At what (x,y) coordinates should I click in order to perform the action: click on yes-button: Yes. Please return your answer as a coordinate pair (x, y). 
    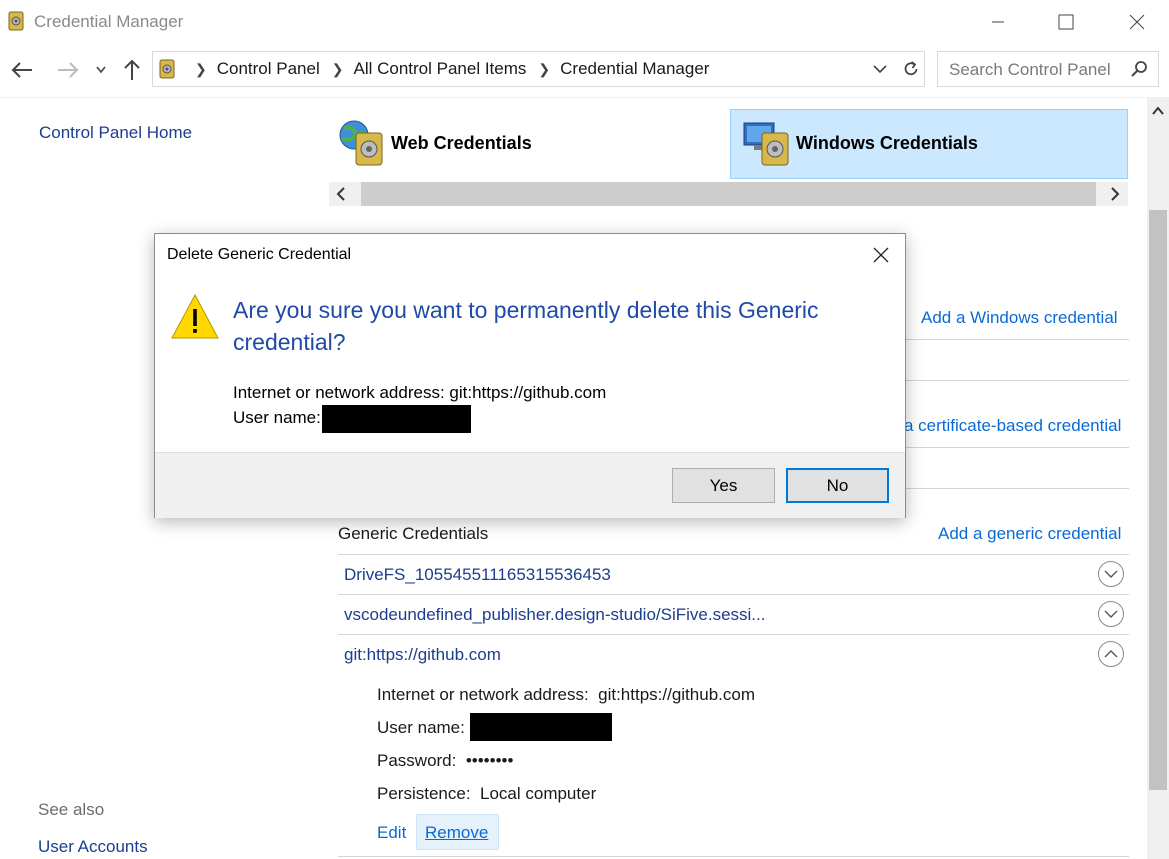
    Looking at the image, I should click on (723, 485).